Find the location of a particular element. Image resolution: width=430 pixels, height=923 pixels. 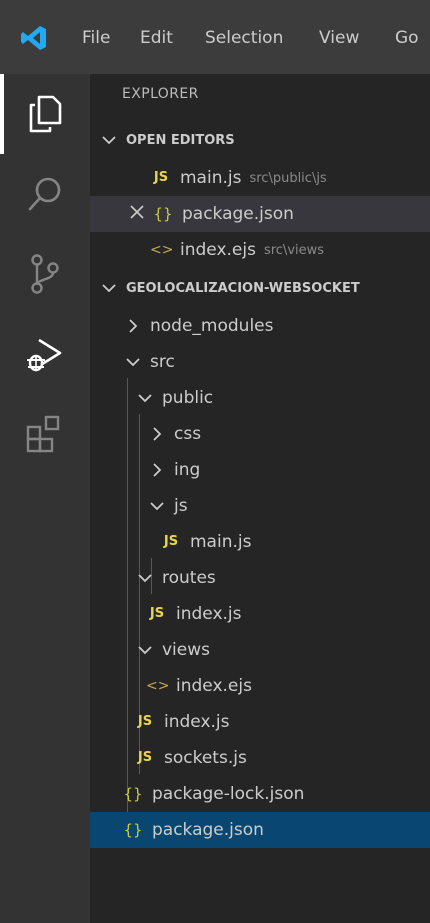

search-icon is located at coordinates (44, 194).